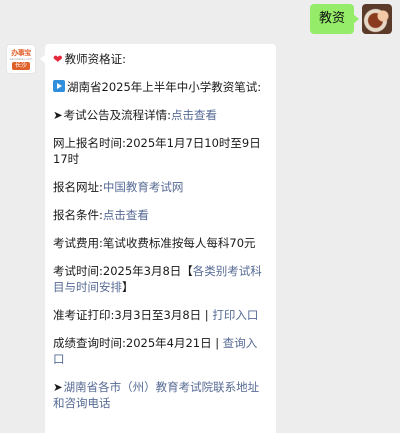 Image resolution: width=400 pixels, height=433 pixels. What do you see at coordinates (156, 315) in the screenshot?
I see `admit-line: 准考证打印:3月3日至3月8日 | 打印入口` at bounding box center [156, 315].